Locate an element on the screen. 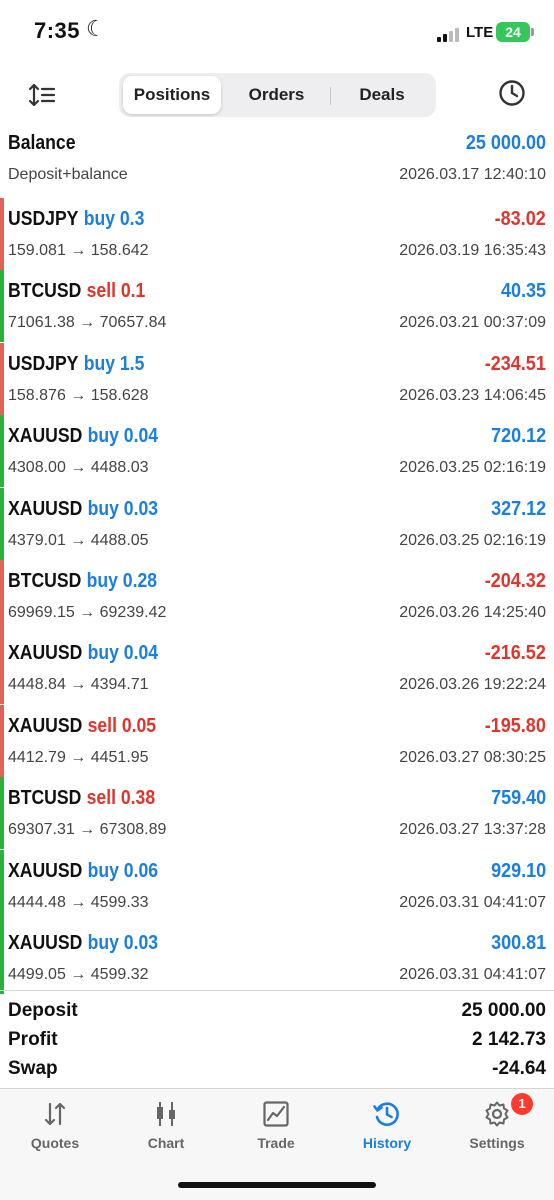  deal-profit: -195.80 is located at coordinates (515, 725).